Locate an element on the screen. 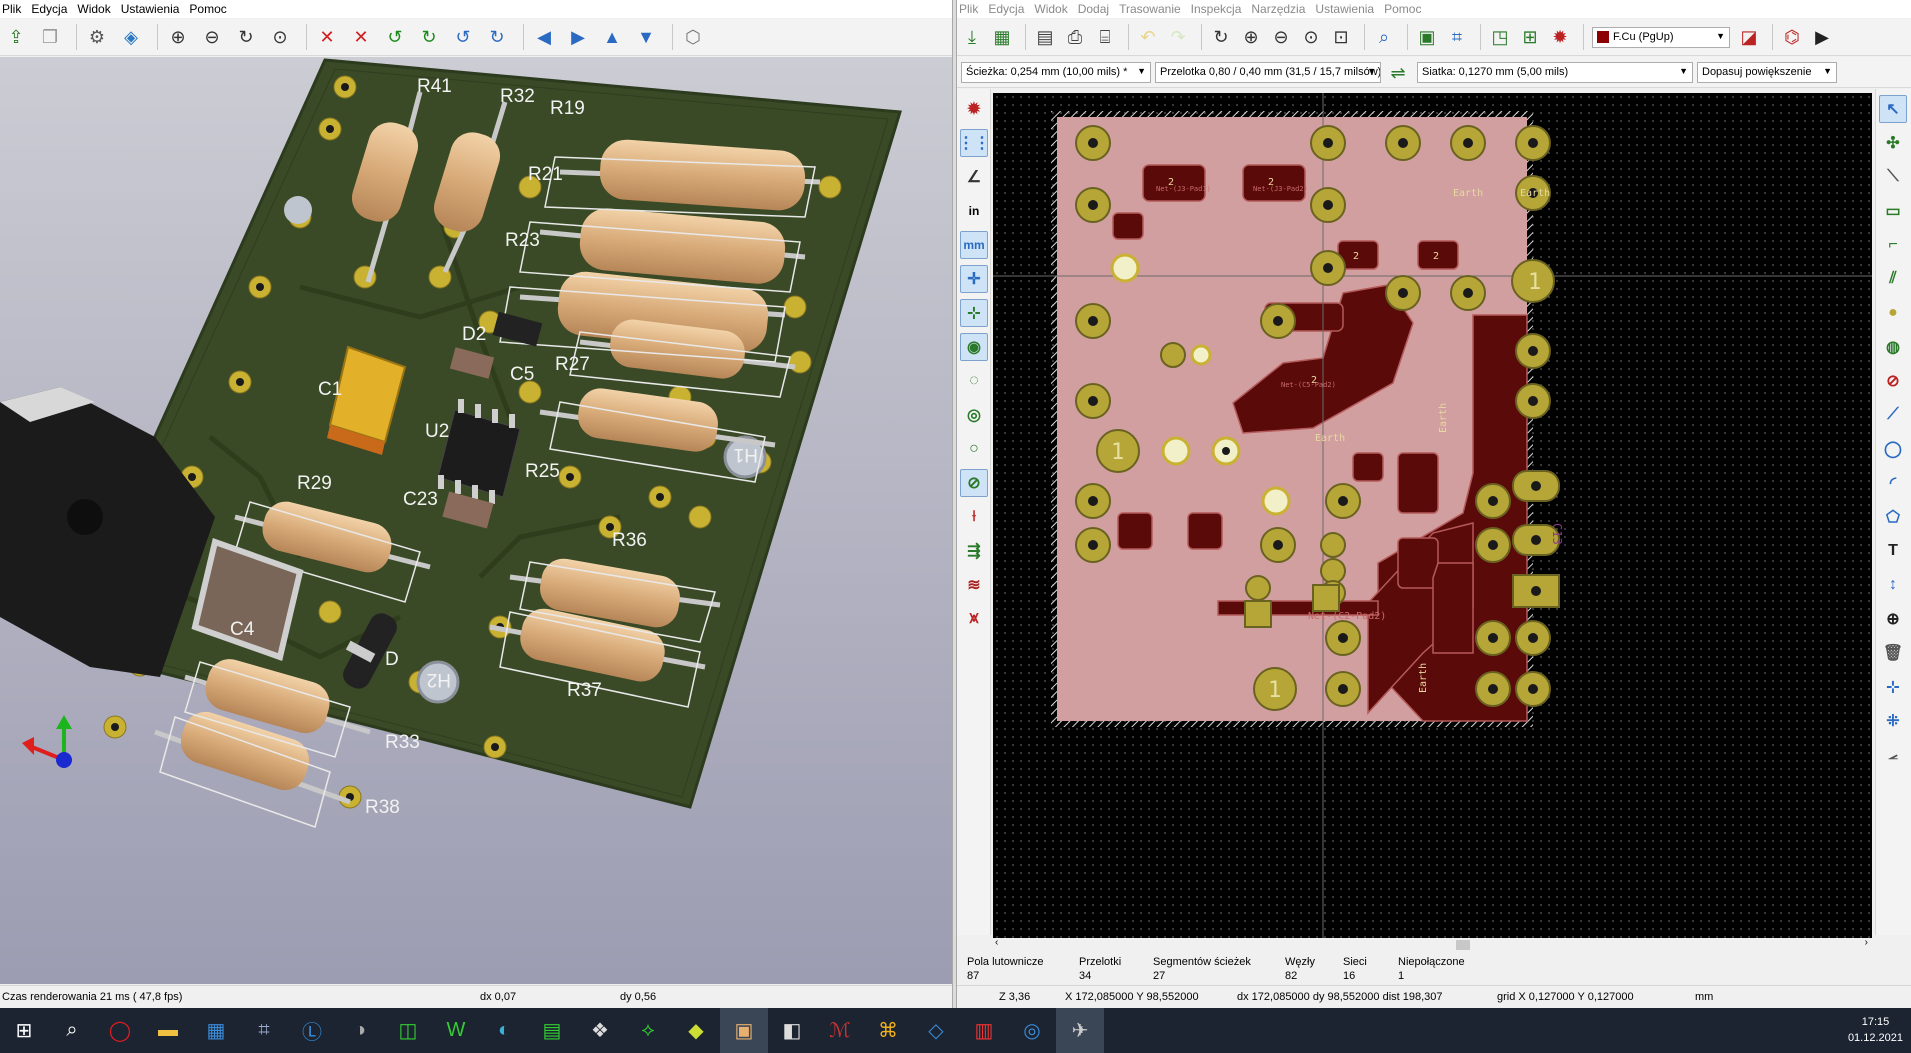 Image resolution: width=1911 pixels, height=1053 pixels. kicad-3d-active-icon: ✈ is located at coordinates (1080, 1030).